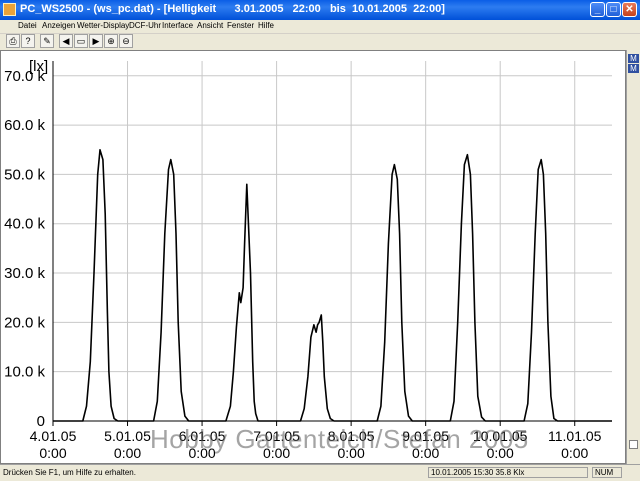  I want to click on zoom-in-icon: ⊕, so click(111, 41).